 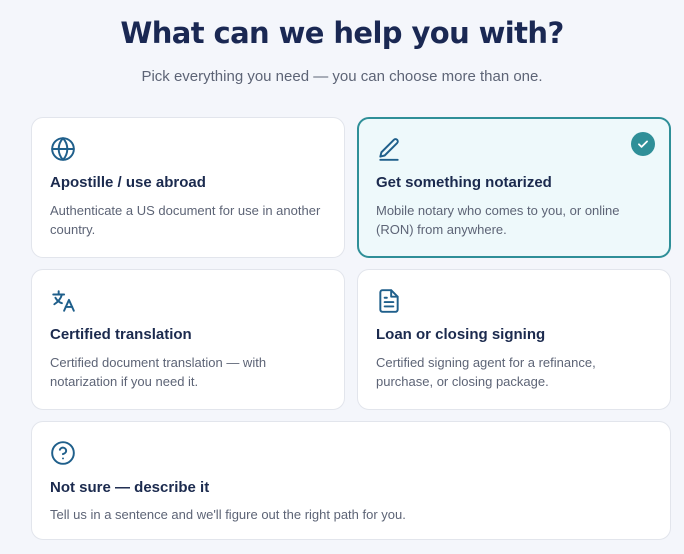 What do you see at coordinates (643, 144) in the screenshot?
I see `check-icon` at bounding box center [643, 144].